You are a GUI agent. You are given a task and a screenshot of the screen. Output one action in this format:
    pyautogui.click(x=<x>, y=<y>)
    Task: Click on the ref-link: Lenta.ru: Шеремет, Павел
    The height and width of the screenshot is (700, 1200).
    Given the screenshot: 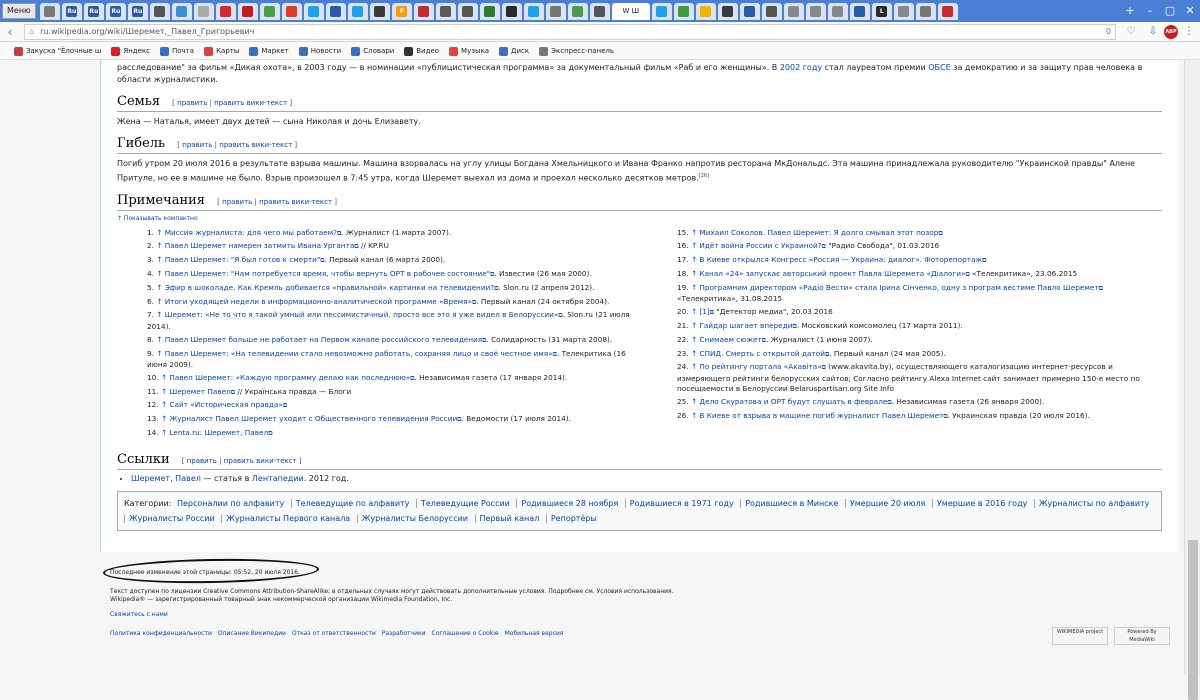 What is the action you would take?
    pyautogui.click(x=218, y=432)
    